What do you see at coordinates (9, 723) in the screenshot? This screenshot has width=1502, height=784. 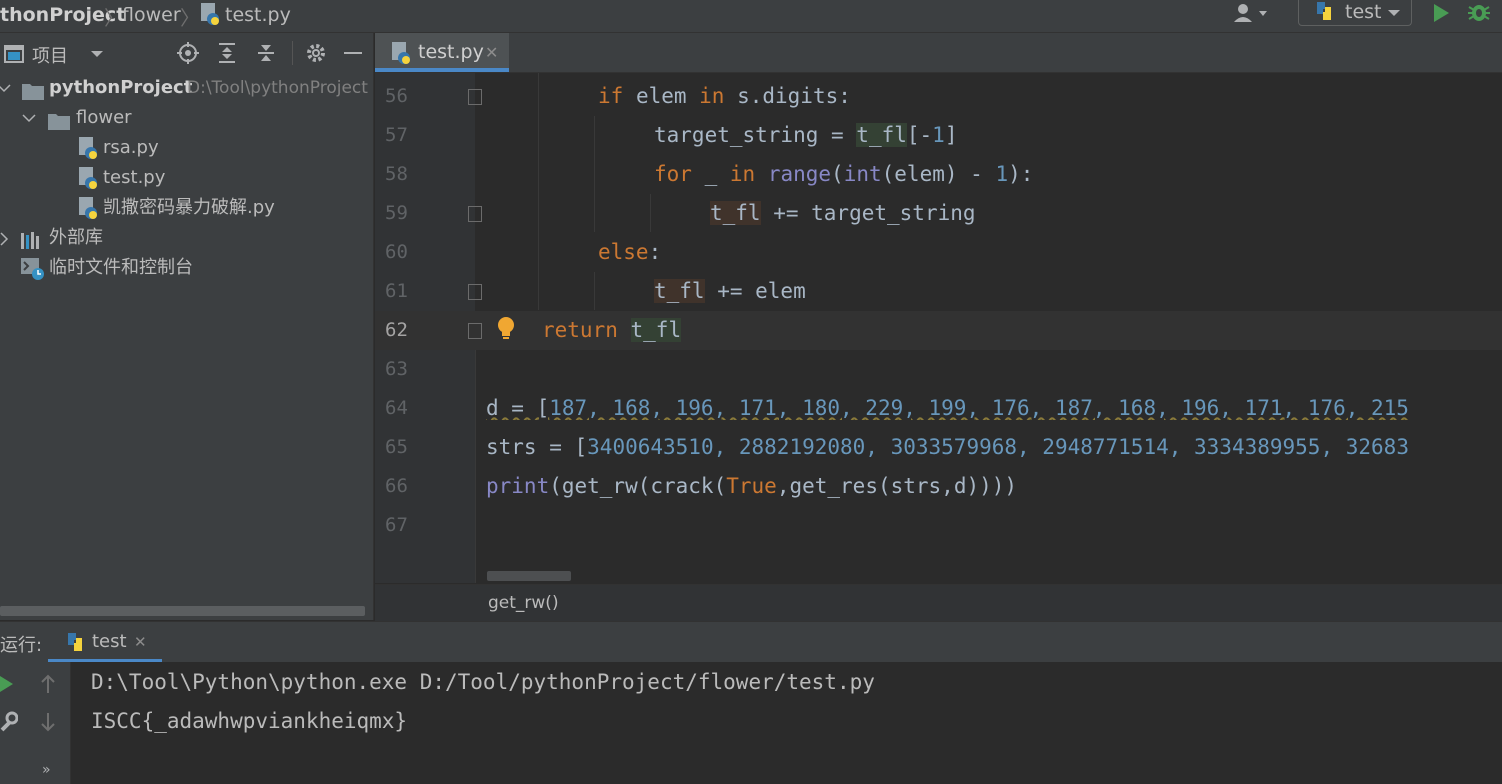 I see `wrench-icon` at bounding box center [9, 723].